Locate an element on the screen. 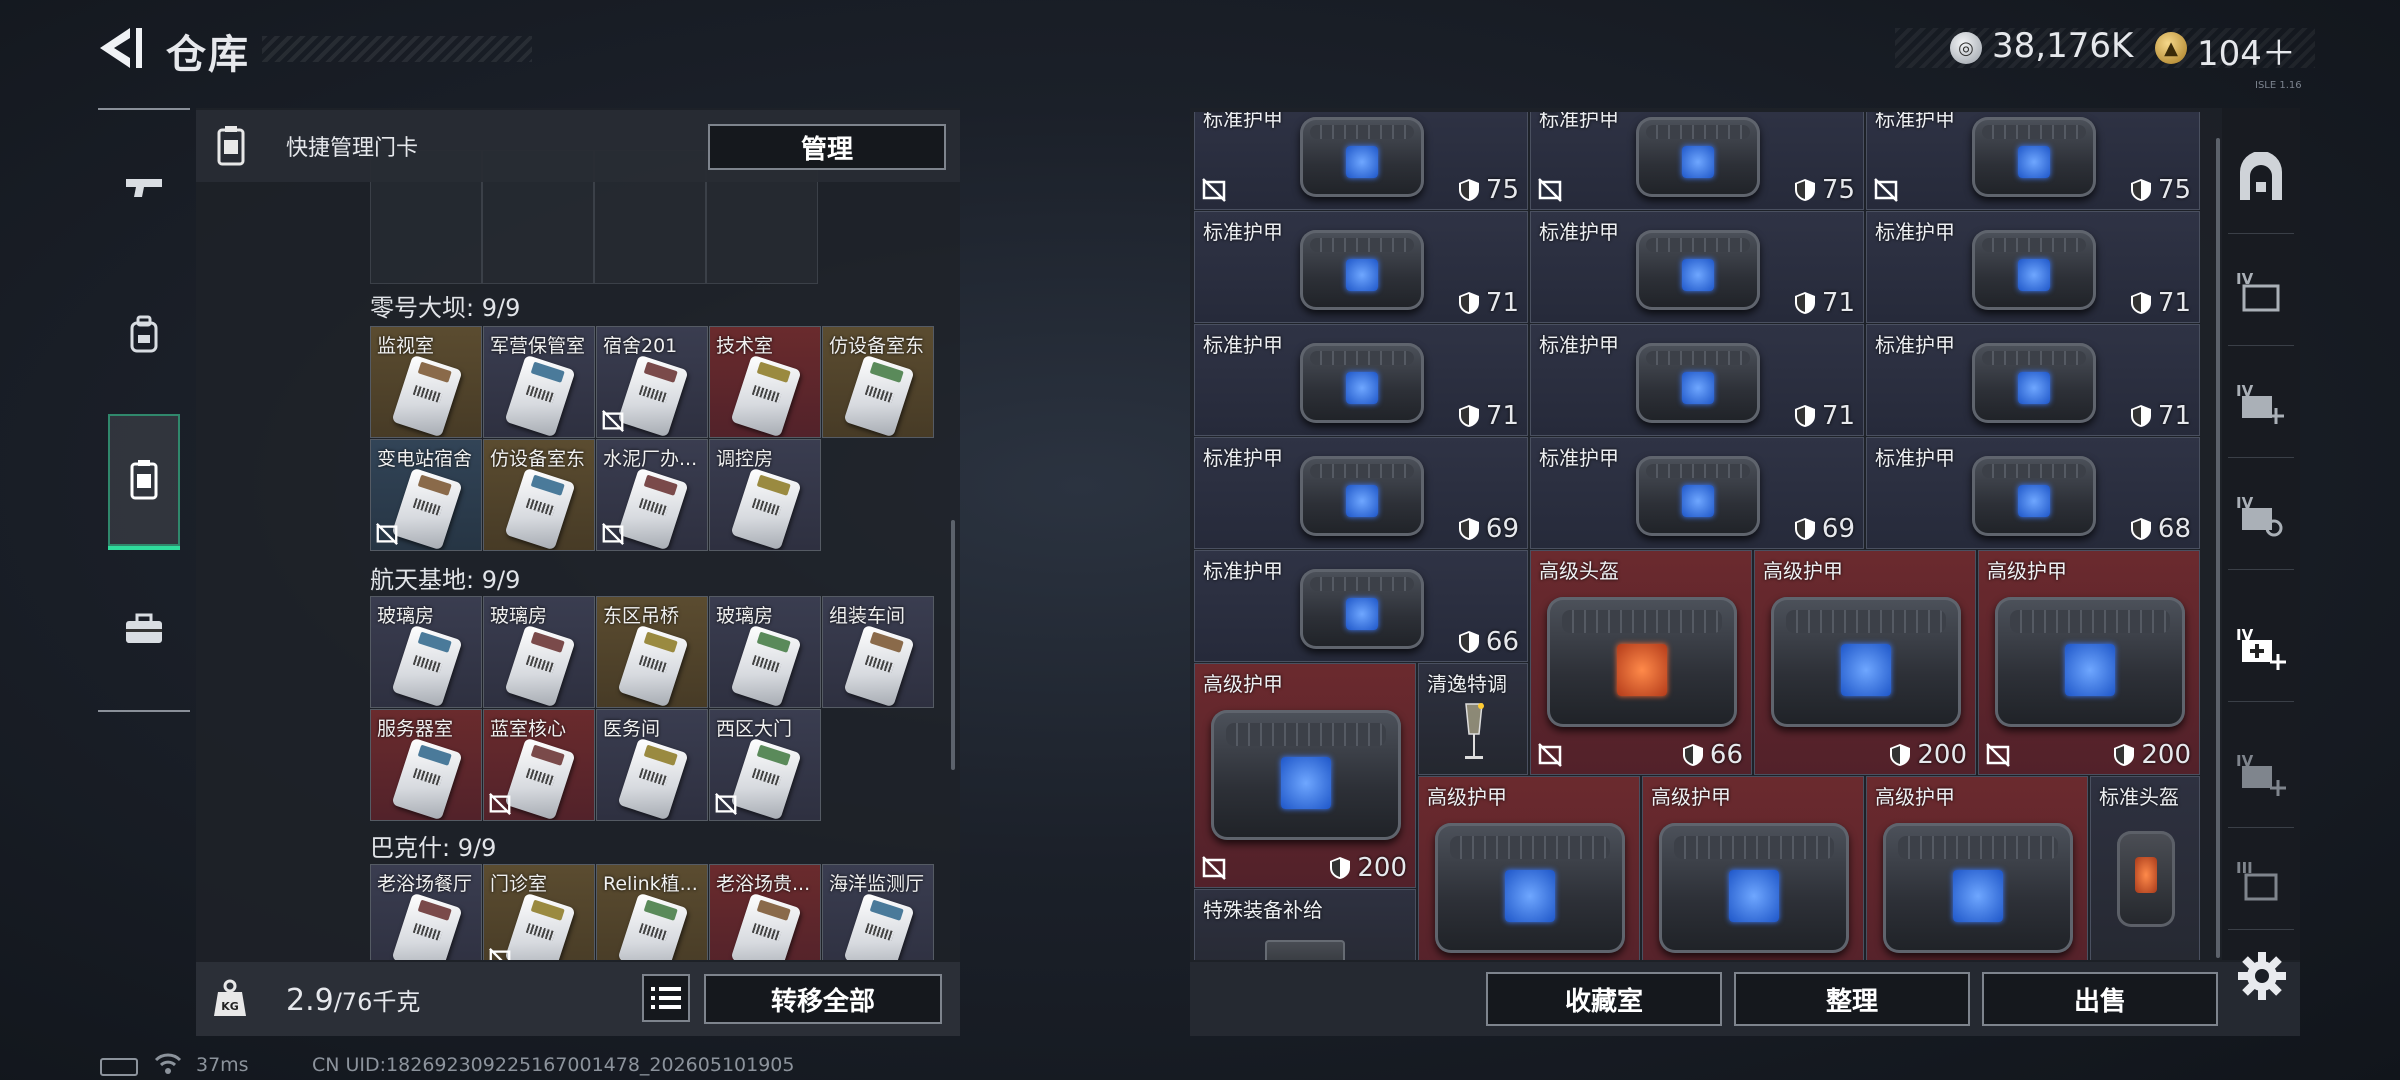  keycard-slot: 变电站宿舍 is located at coordinates (426, 495).